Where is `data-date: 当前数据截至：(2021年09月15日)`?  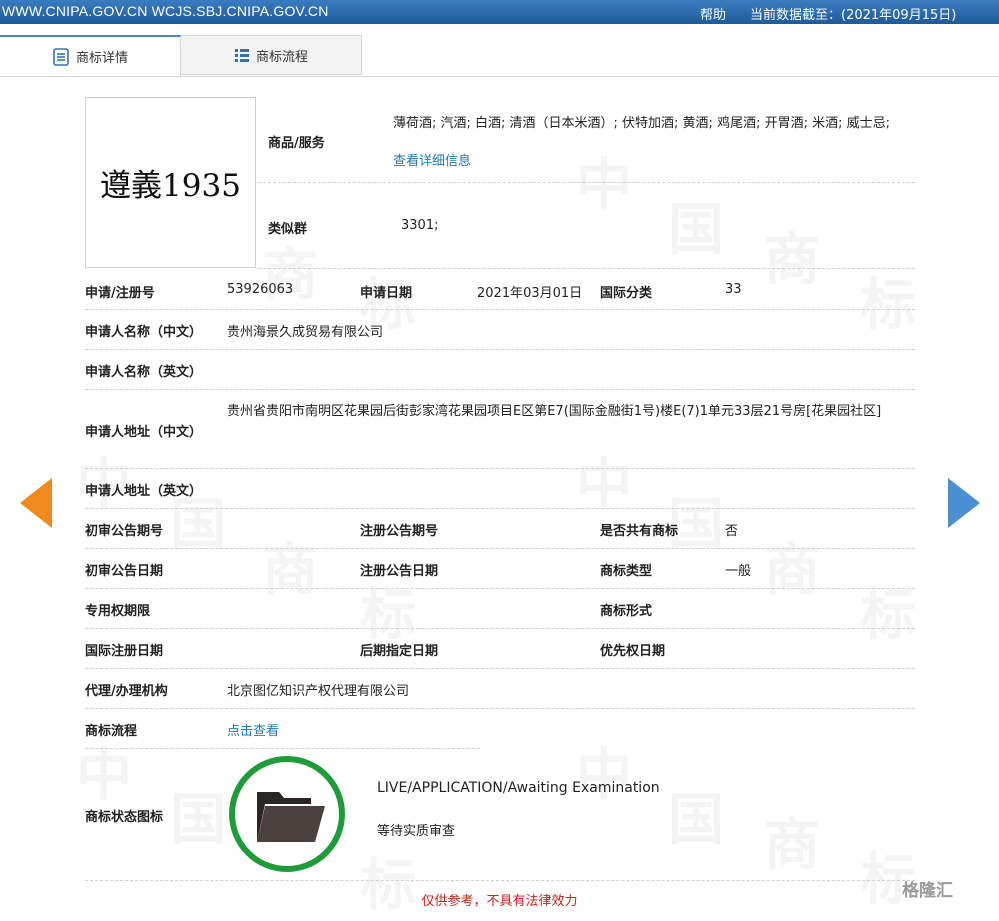 data-date: 当前数据截至：(2021年09月15日) is located at coordinates (853, 15).